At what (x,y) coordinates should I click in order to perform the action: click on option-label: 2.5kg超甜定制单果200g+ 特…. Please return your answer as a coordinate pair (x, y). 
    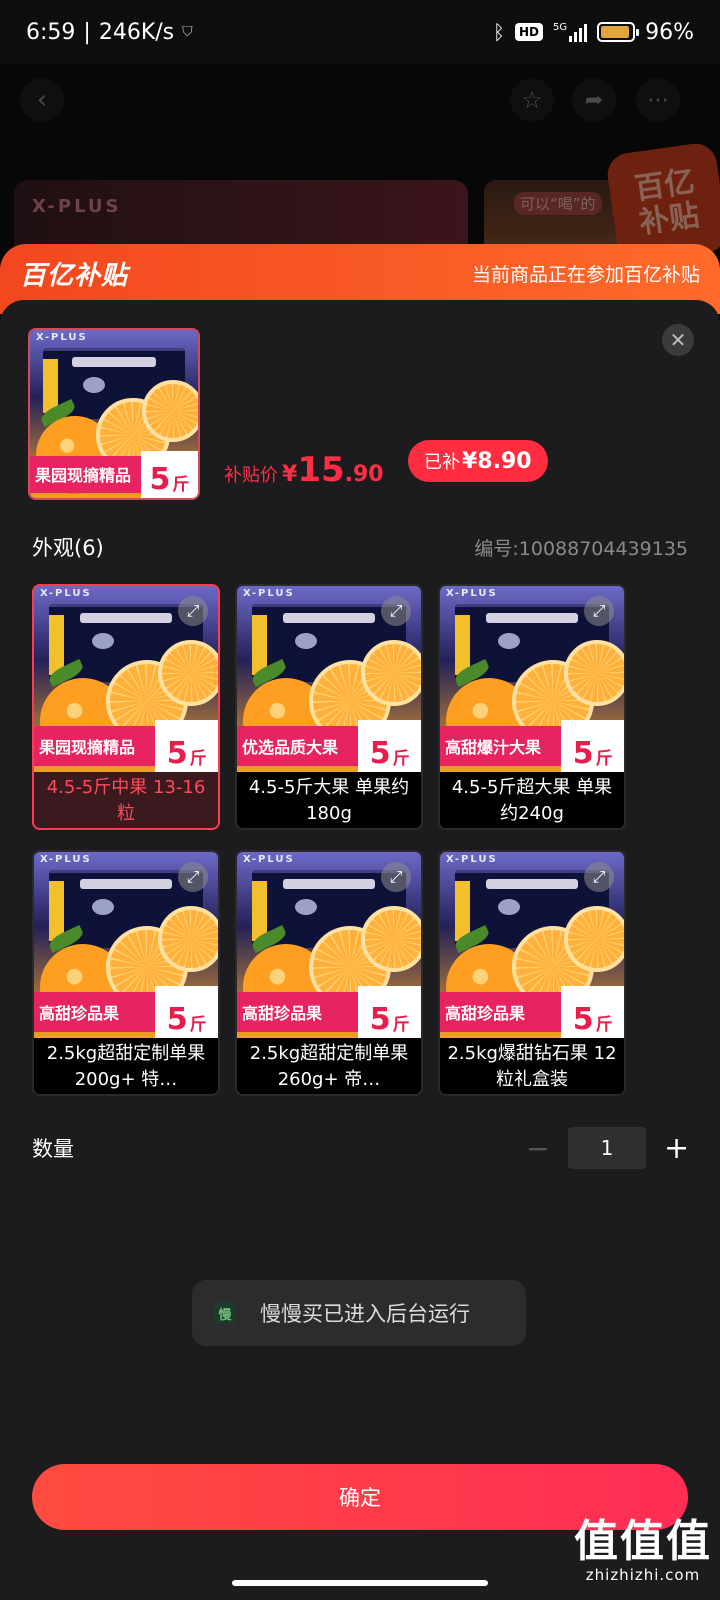
    Looking at the image, I should click on (126, 1066).